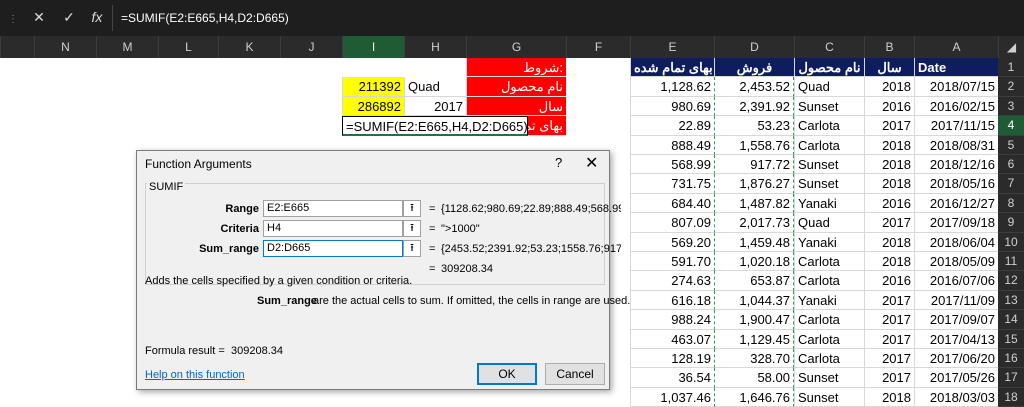 This screenshot has height=407, width=1024. Describe the element at coordinates (1011, 106) in the screenshot. I see `row-header: 3` at that location.